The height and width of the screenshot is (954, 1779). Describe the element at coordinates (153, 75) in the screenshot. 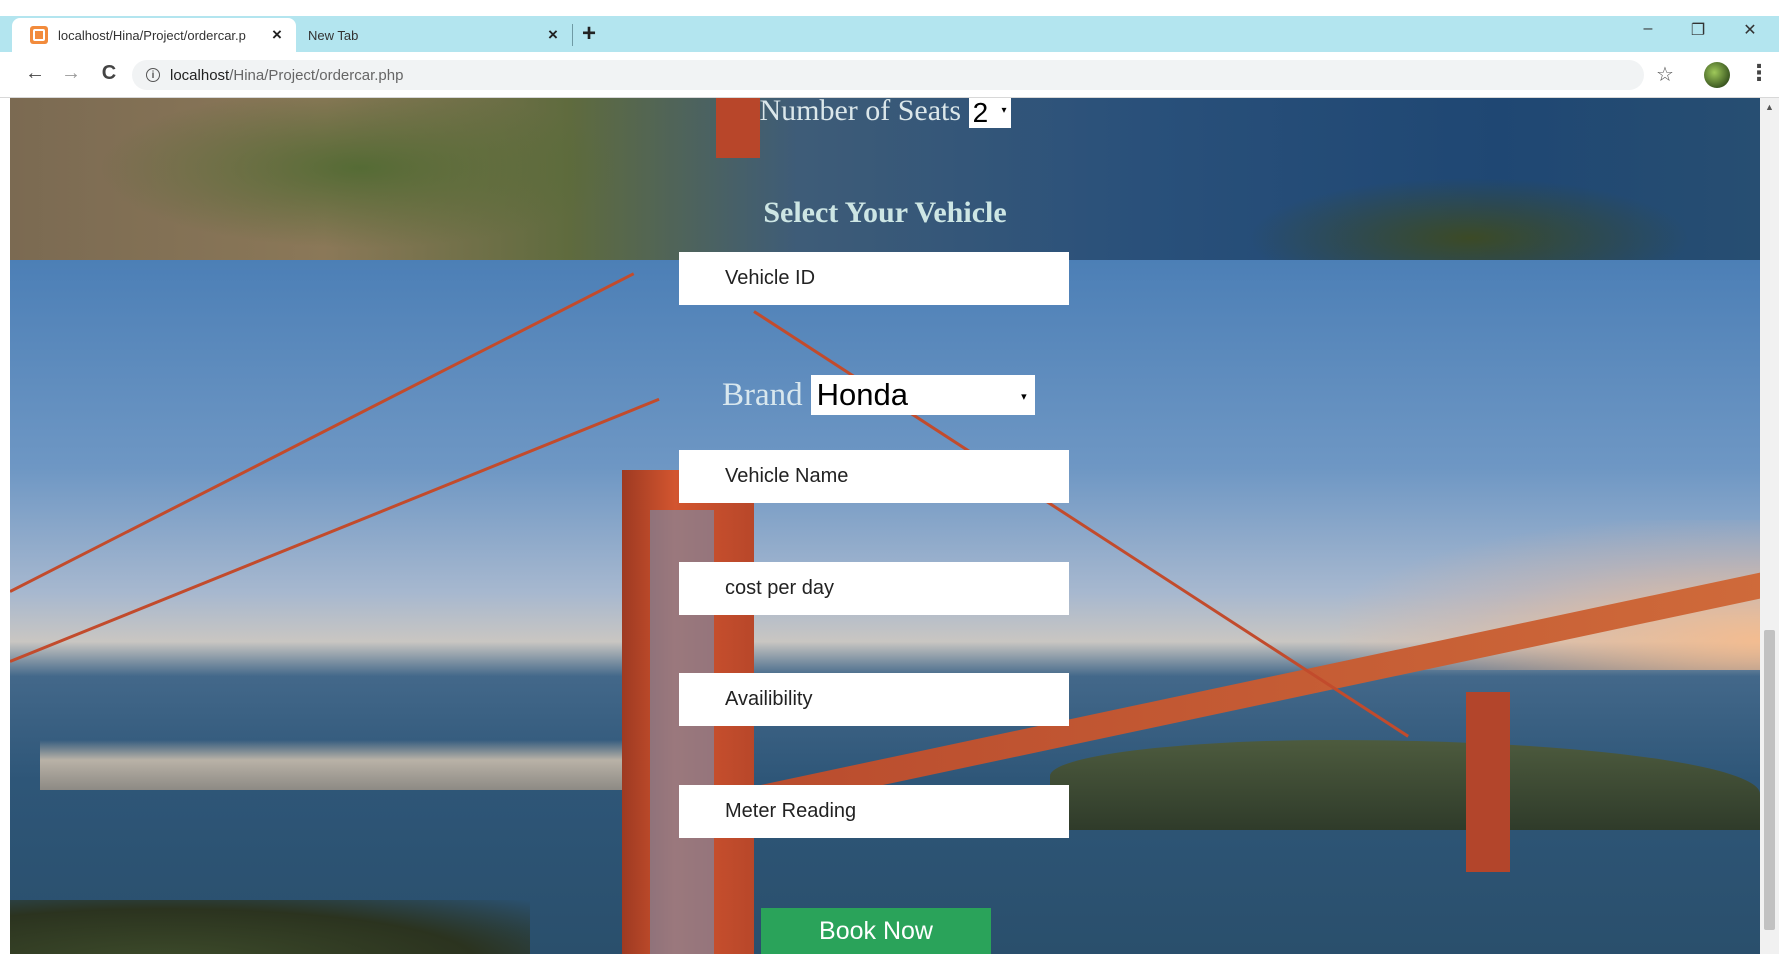

I see `info-icon: i` at that location.